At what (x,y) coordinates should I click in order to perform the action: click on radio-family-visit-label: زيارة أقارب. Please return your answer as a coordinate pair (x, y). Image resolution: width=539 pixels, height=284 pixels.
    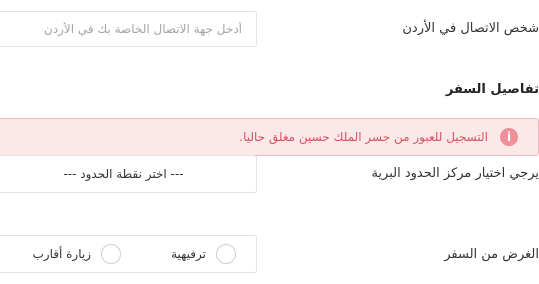
    Looking at the image, I should click on (61, 254).